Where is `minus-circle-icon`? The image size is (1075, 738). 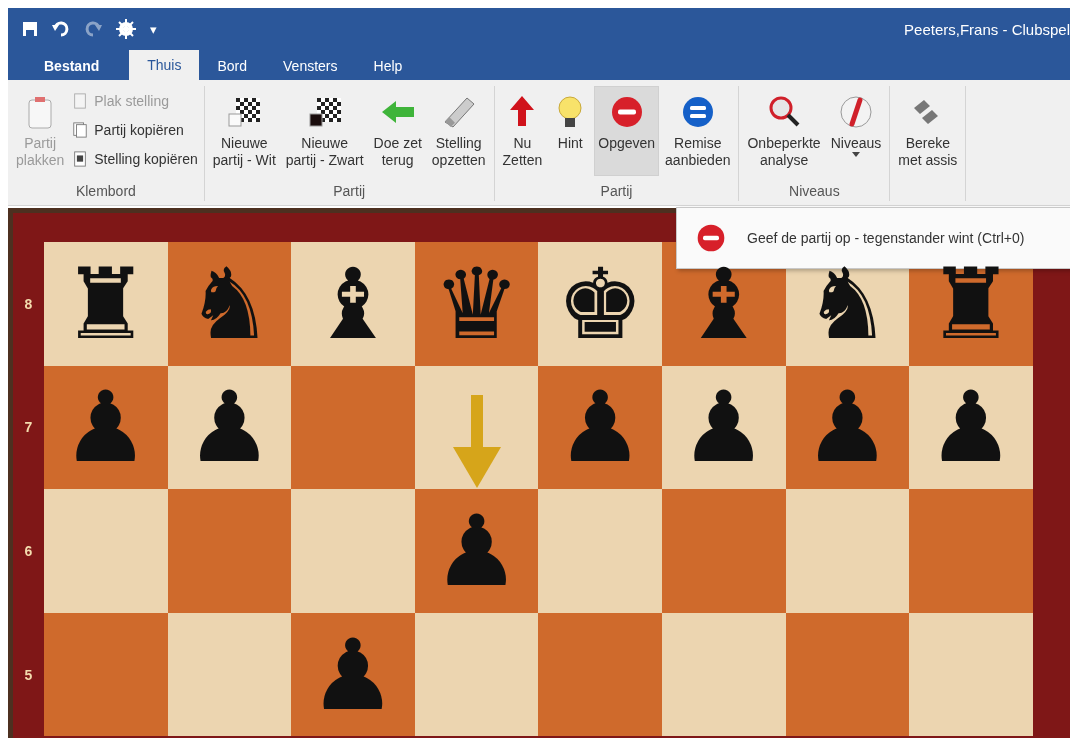
minus-circle-icon is located at coordinates (711, 238).